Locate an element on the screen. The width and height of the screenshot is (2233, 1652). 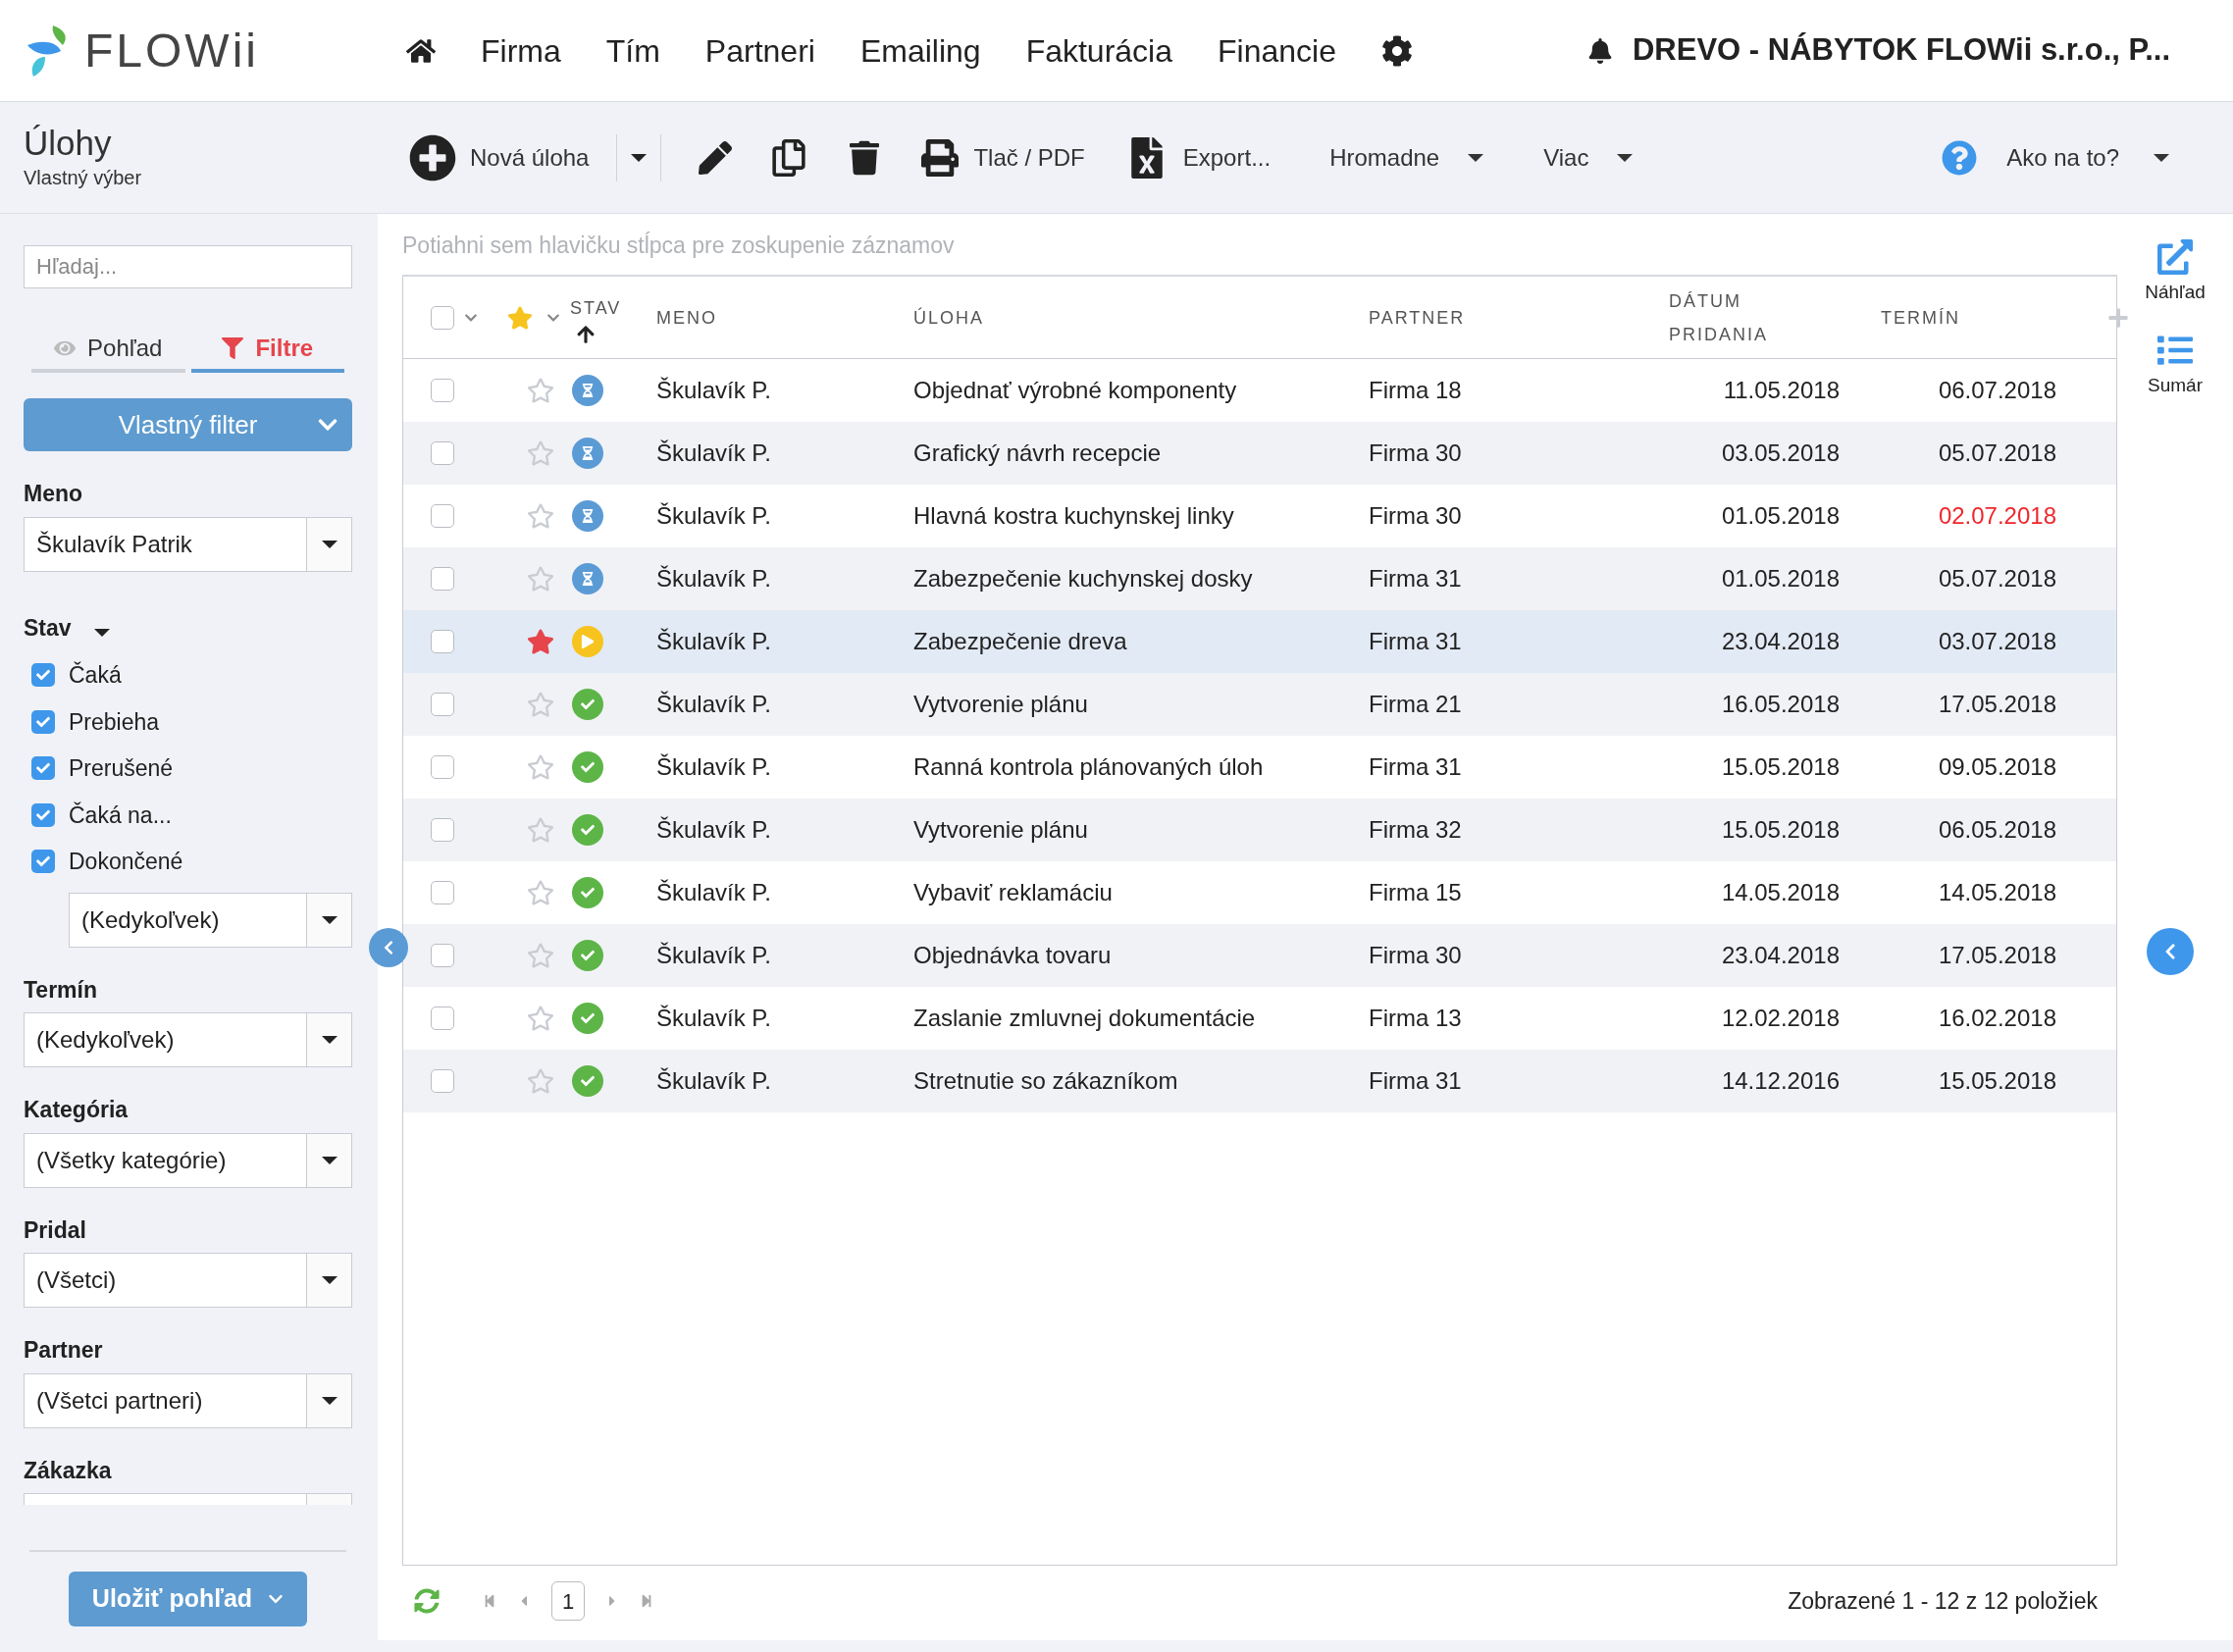
table-row: Škulavík P. Zabezpečenie kuchynskej dosky Firma 31 01.05.2018 05.07.2018 is located at coordinates (1259, 578).